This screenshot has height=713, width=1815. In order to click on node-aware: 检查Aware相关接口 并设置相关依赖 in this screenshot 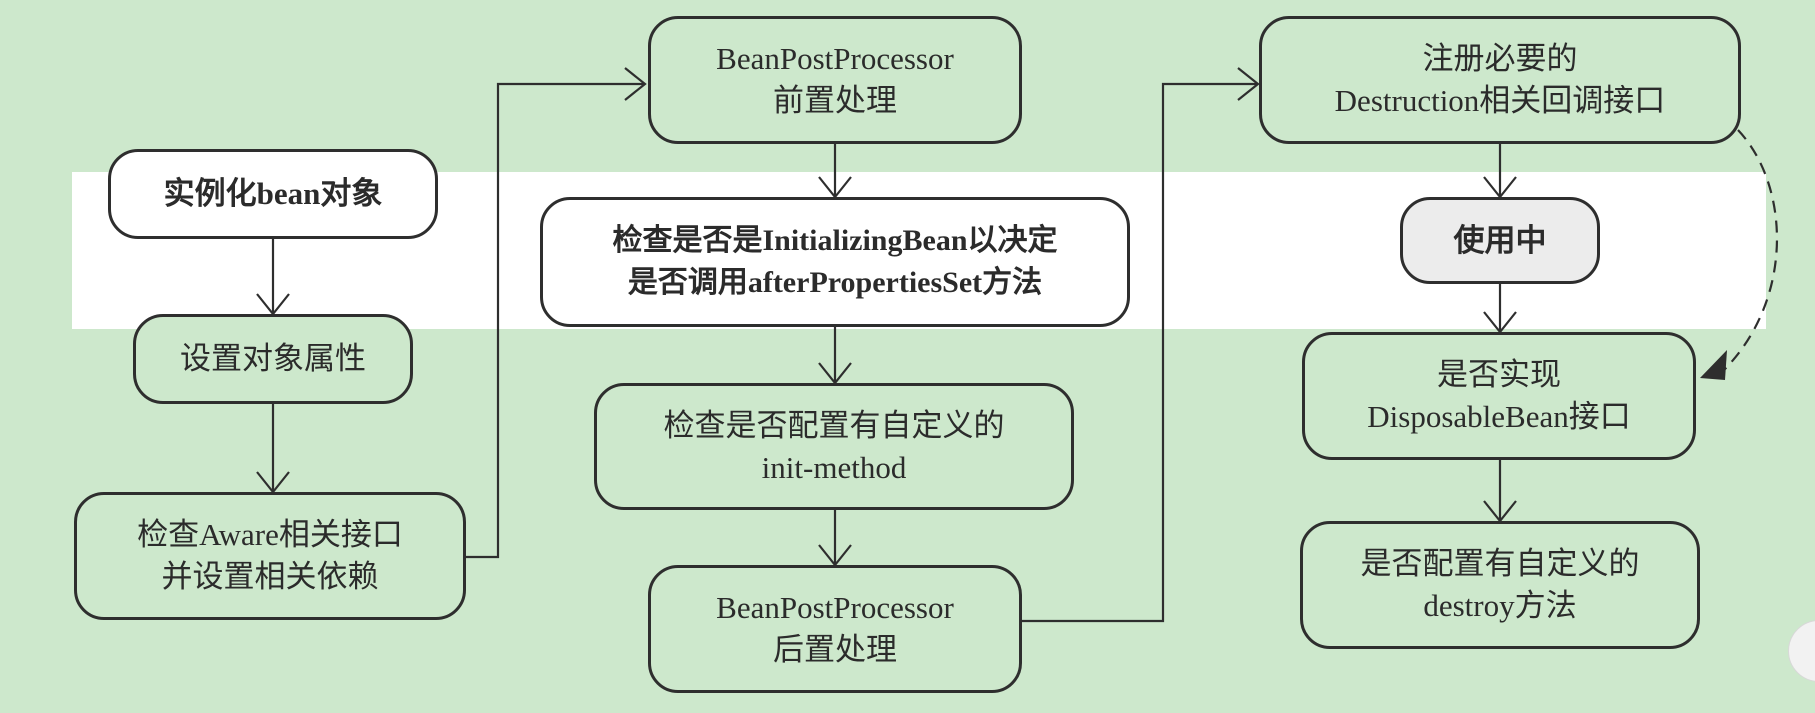, I will do `click(270, 556)`.